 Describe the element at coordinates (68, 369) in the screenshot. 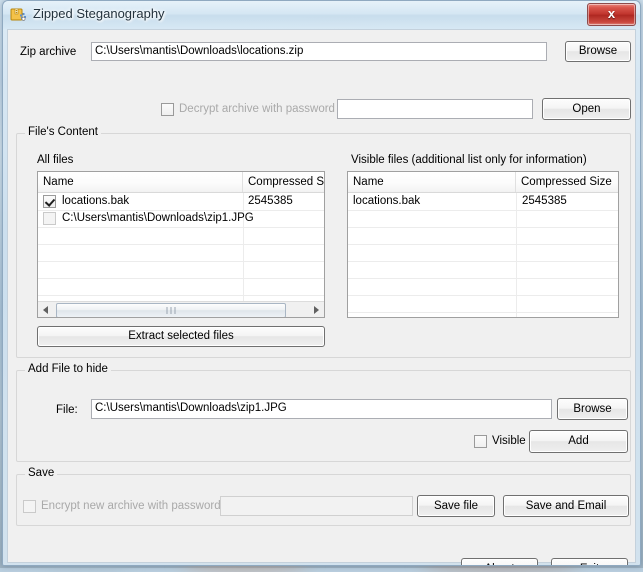

I see `add-file-caption: Add File to hide` at that location.